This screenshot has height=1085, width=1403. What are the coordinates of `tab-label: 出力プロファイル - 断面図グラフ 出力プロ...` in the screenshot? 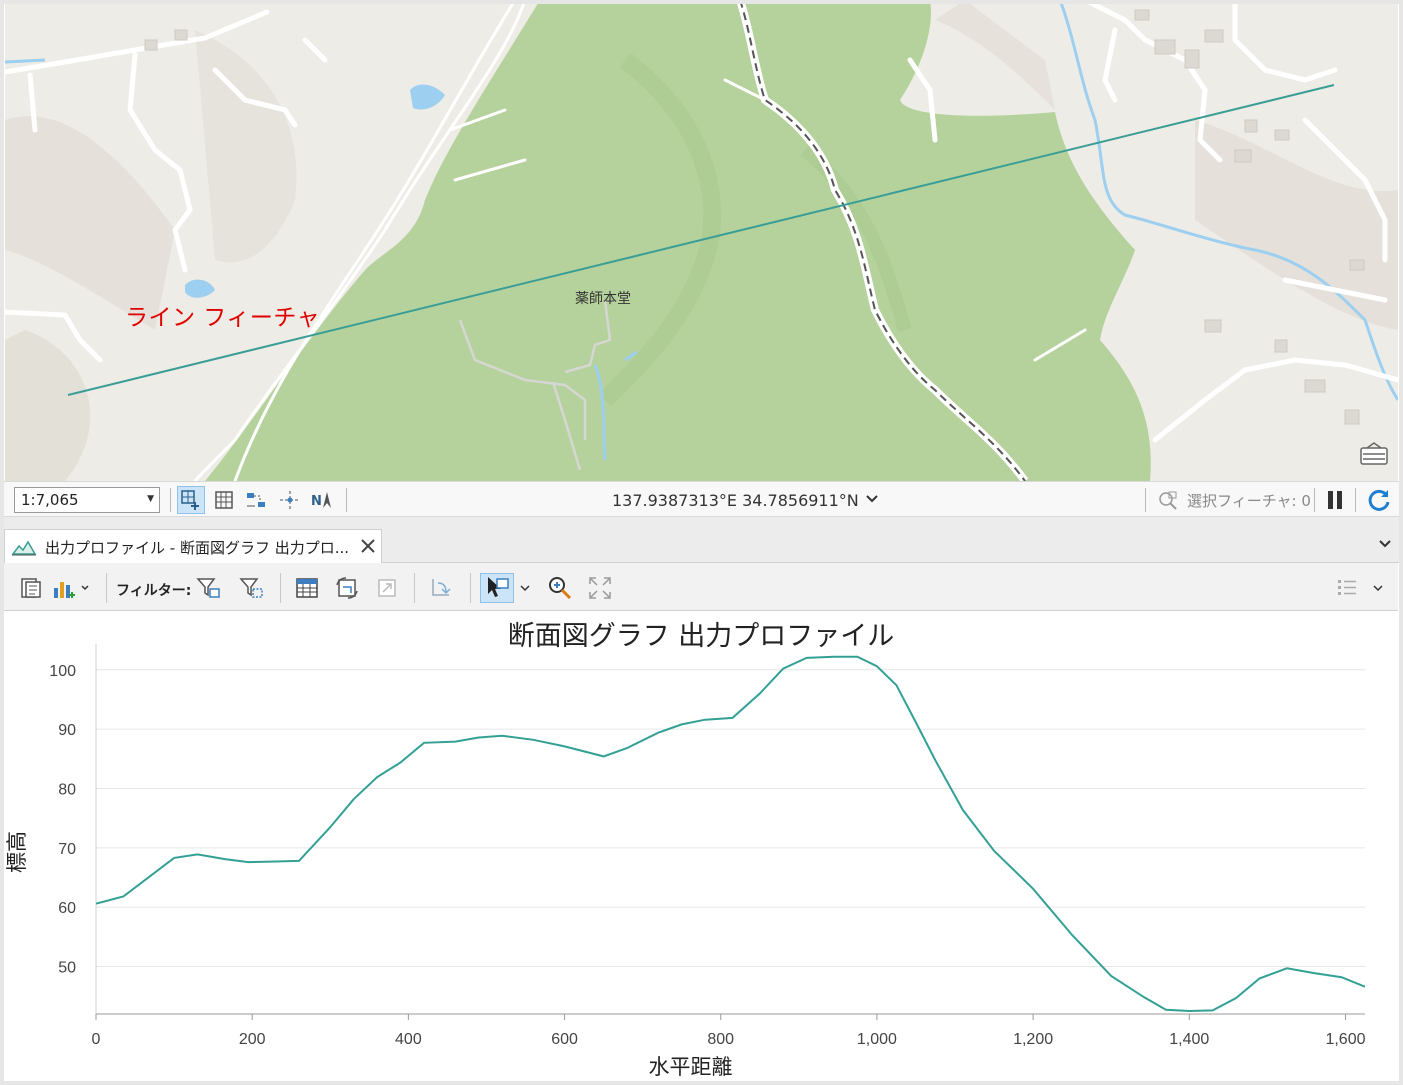 It's located at (197, 548).